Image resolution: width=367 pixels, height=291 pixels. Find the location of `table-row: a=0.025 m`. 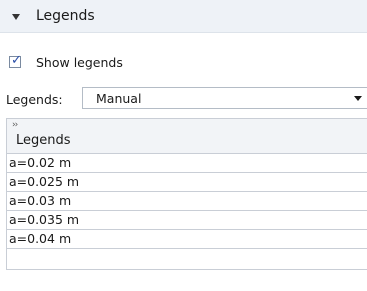

table-row: a=0.025 m is located at coordinates (187, 182).